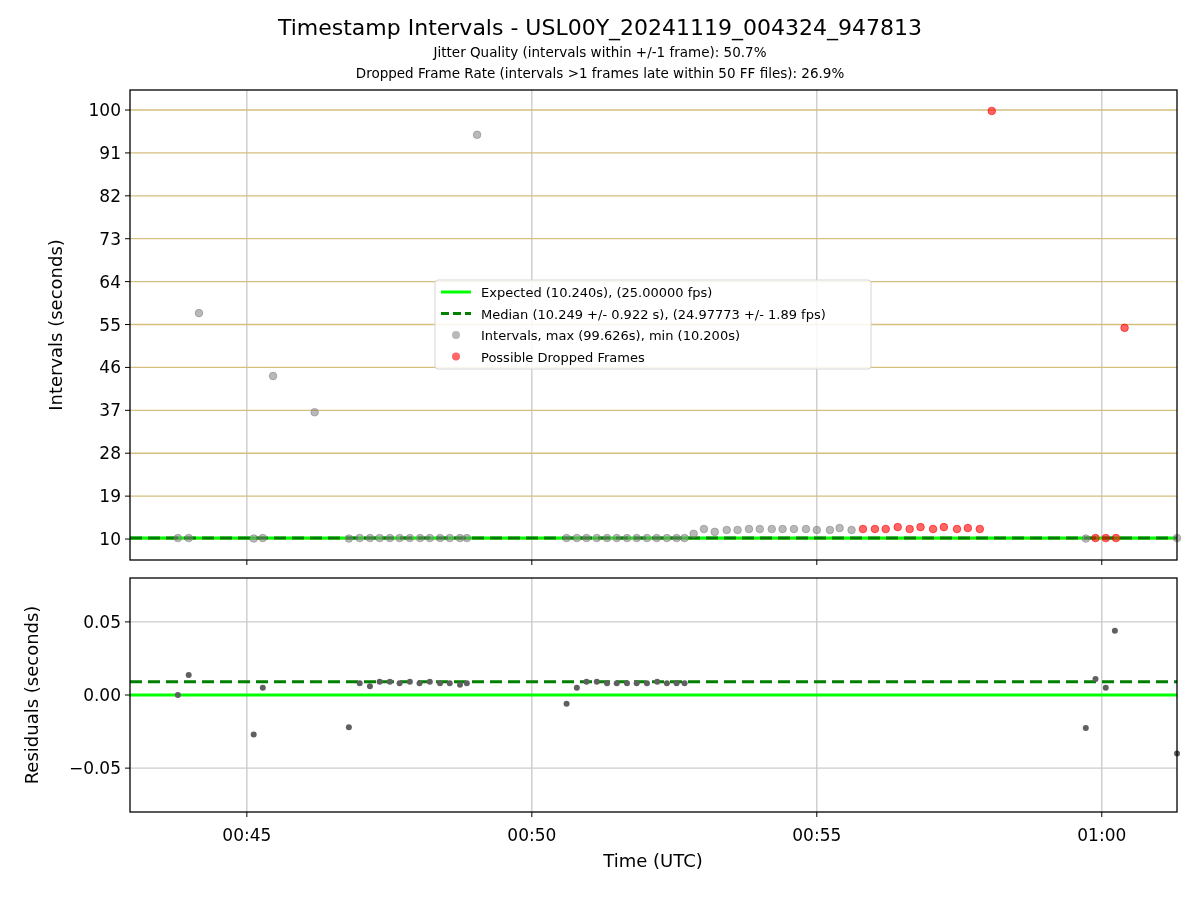 Image resolution: width=1200 pixels, height=900 pixels. Describe the element at coordinates (532, 835) in the screenshot. I see `x-tick-label: 00:50` at that location.